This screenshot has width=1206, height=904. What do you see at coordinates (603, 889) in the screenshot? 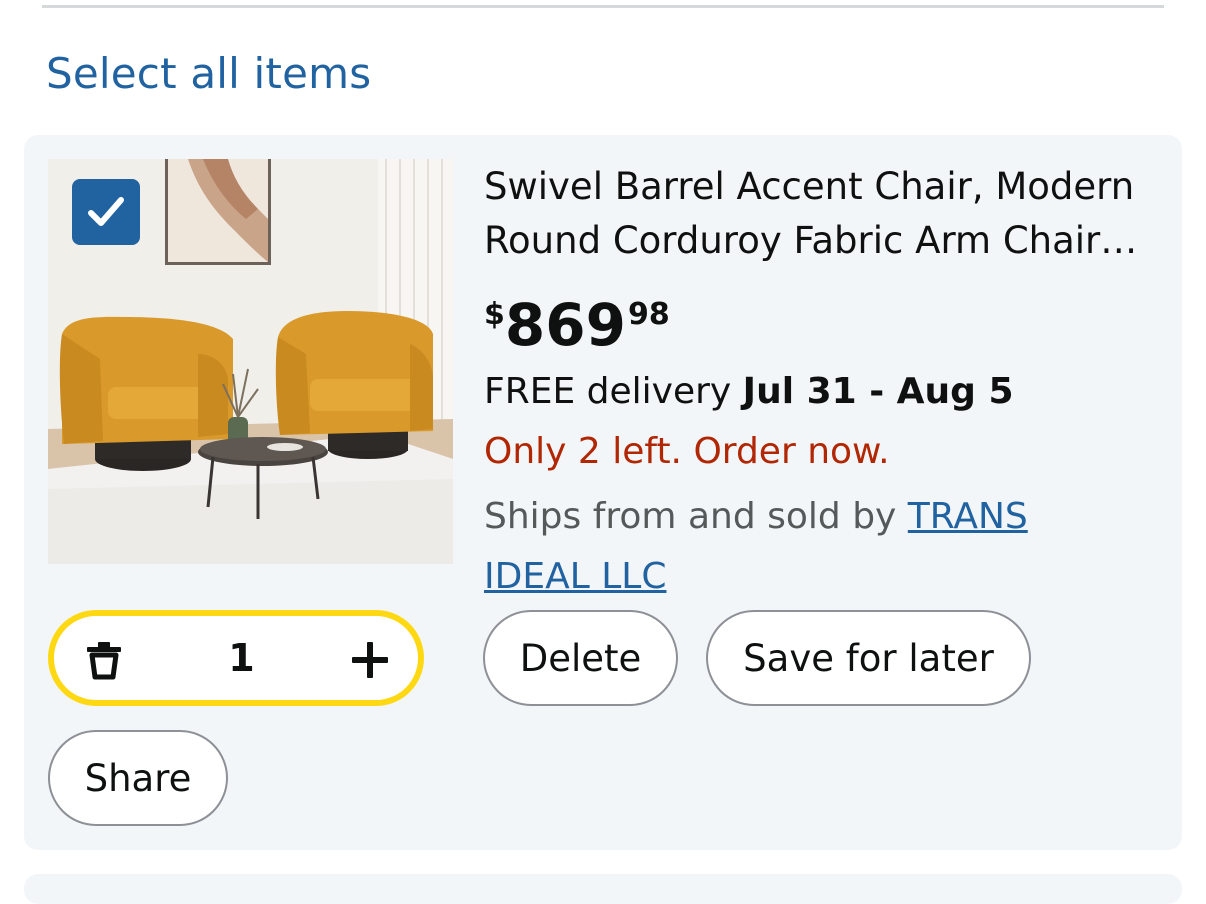
I see `next-cart-item-card` at bounding box center [603, 889].